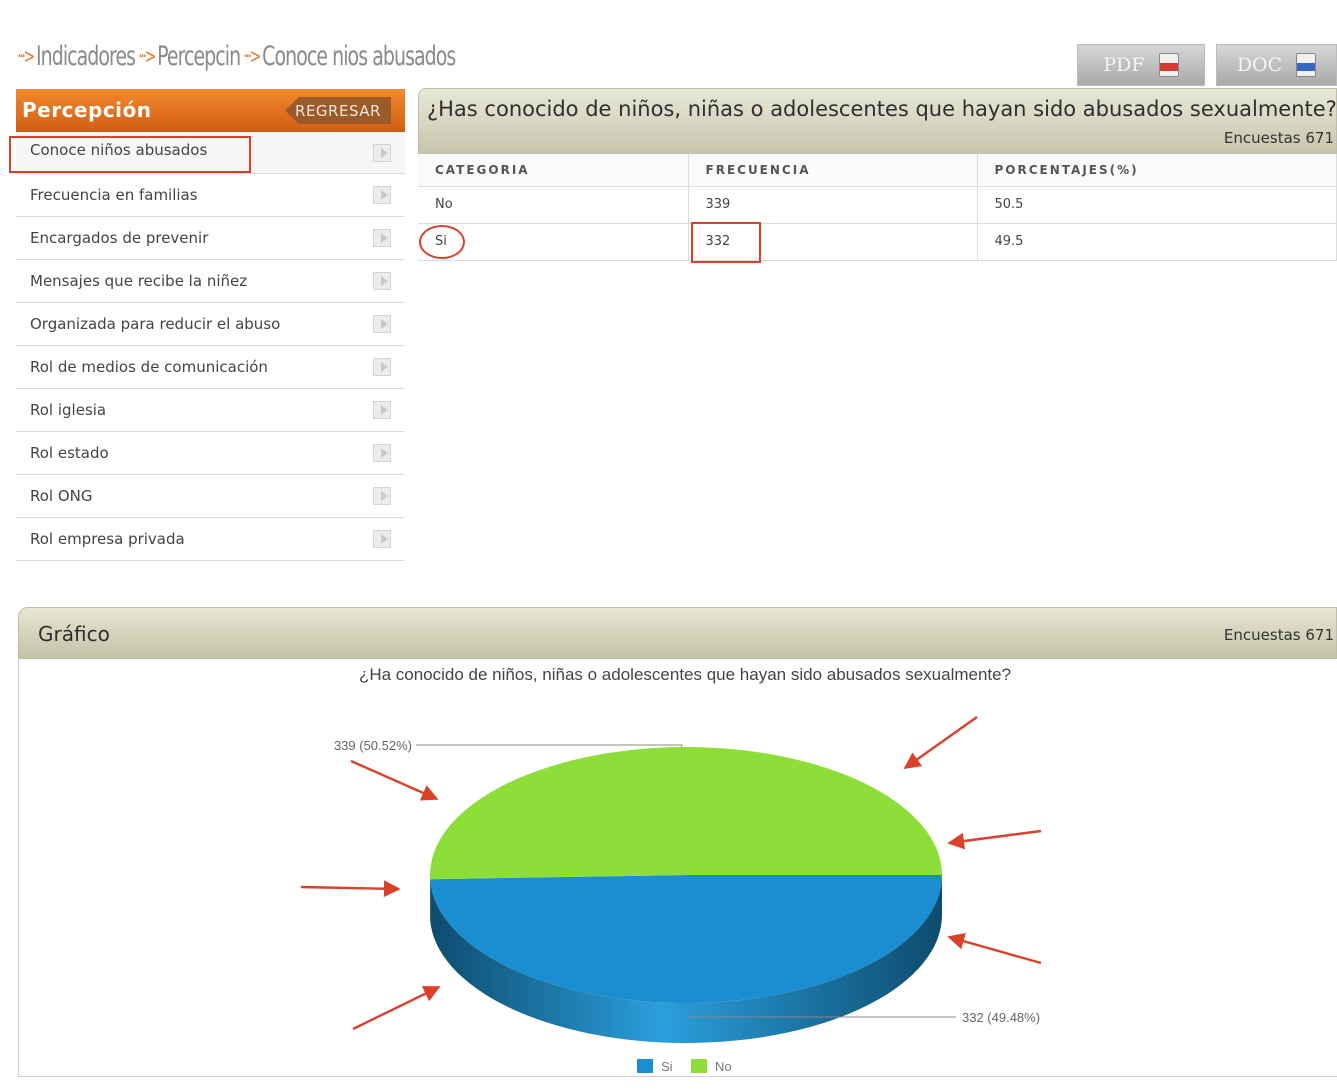  What do you see at coordinates (61, 496) in the screenshot?
I see `sidebar-item-label: Rol ONG` at bounding box center [61, 496].